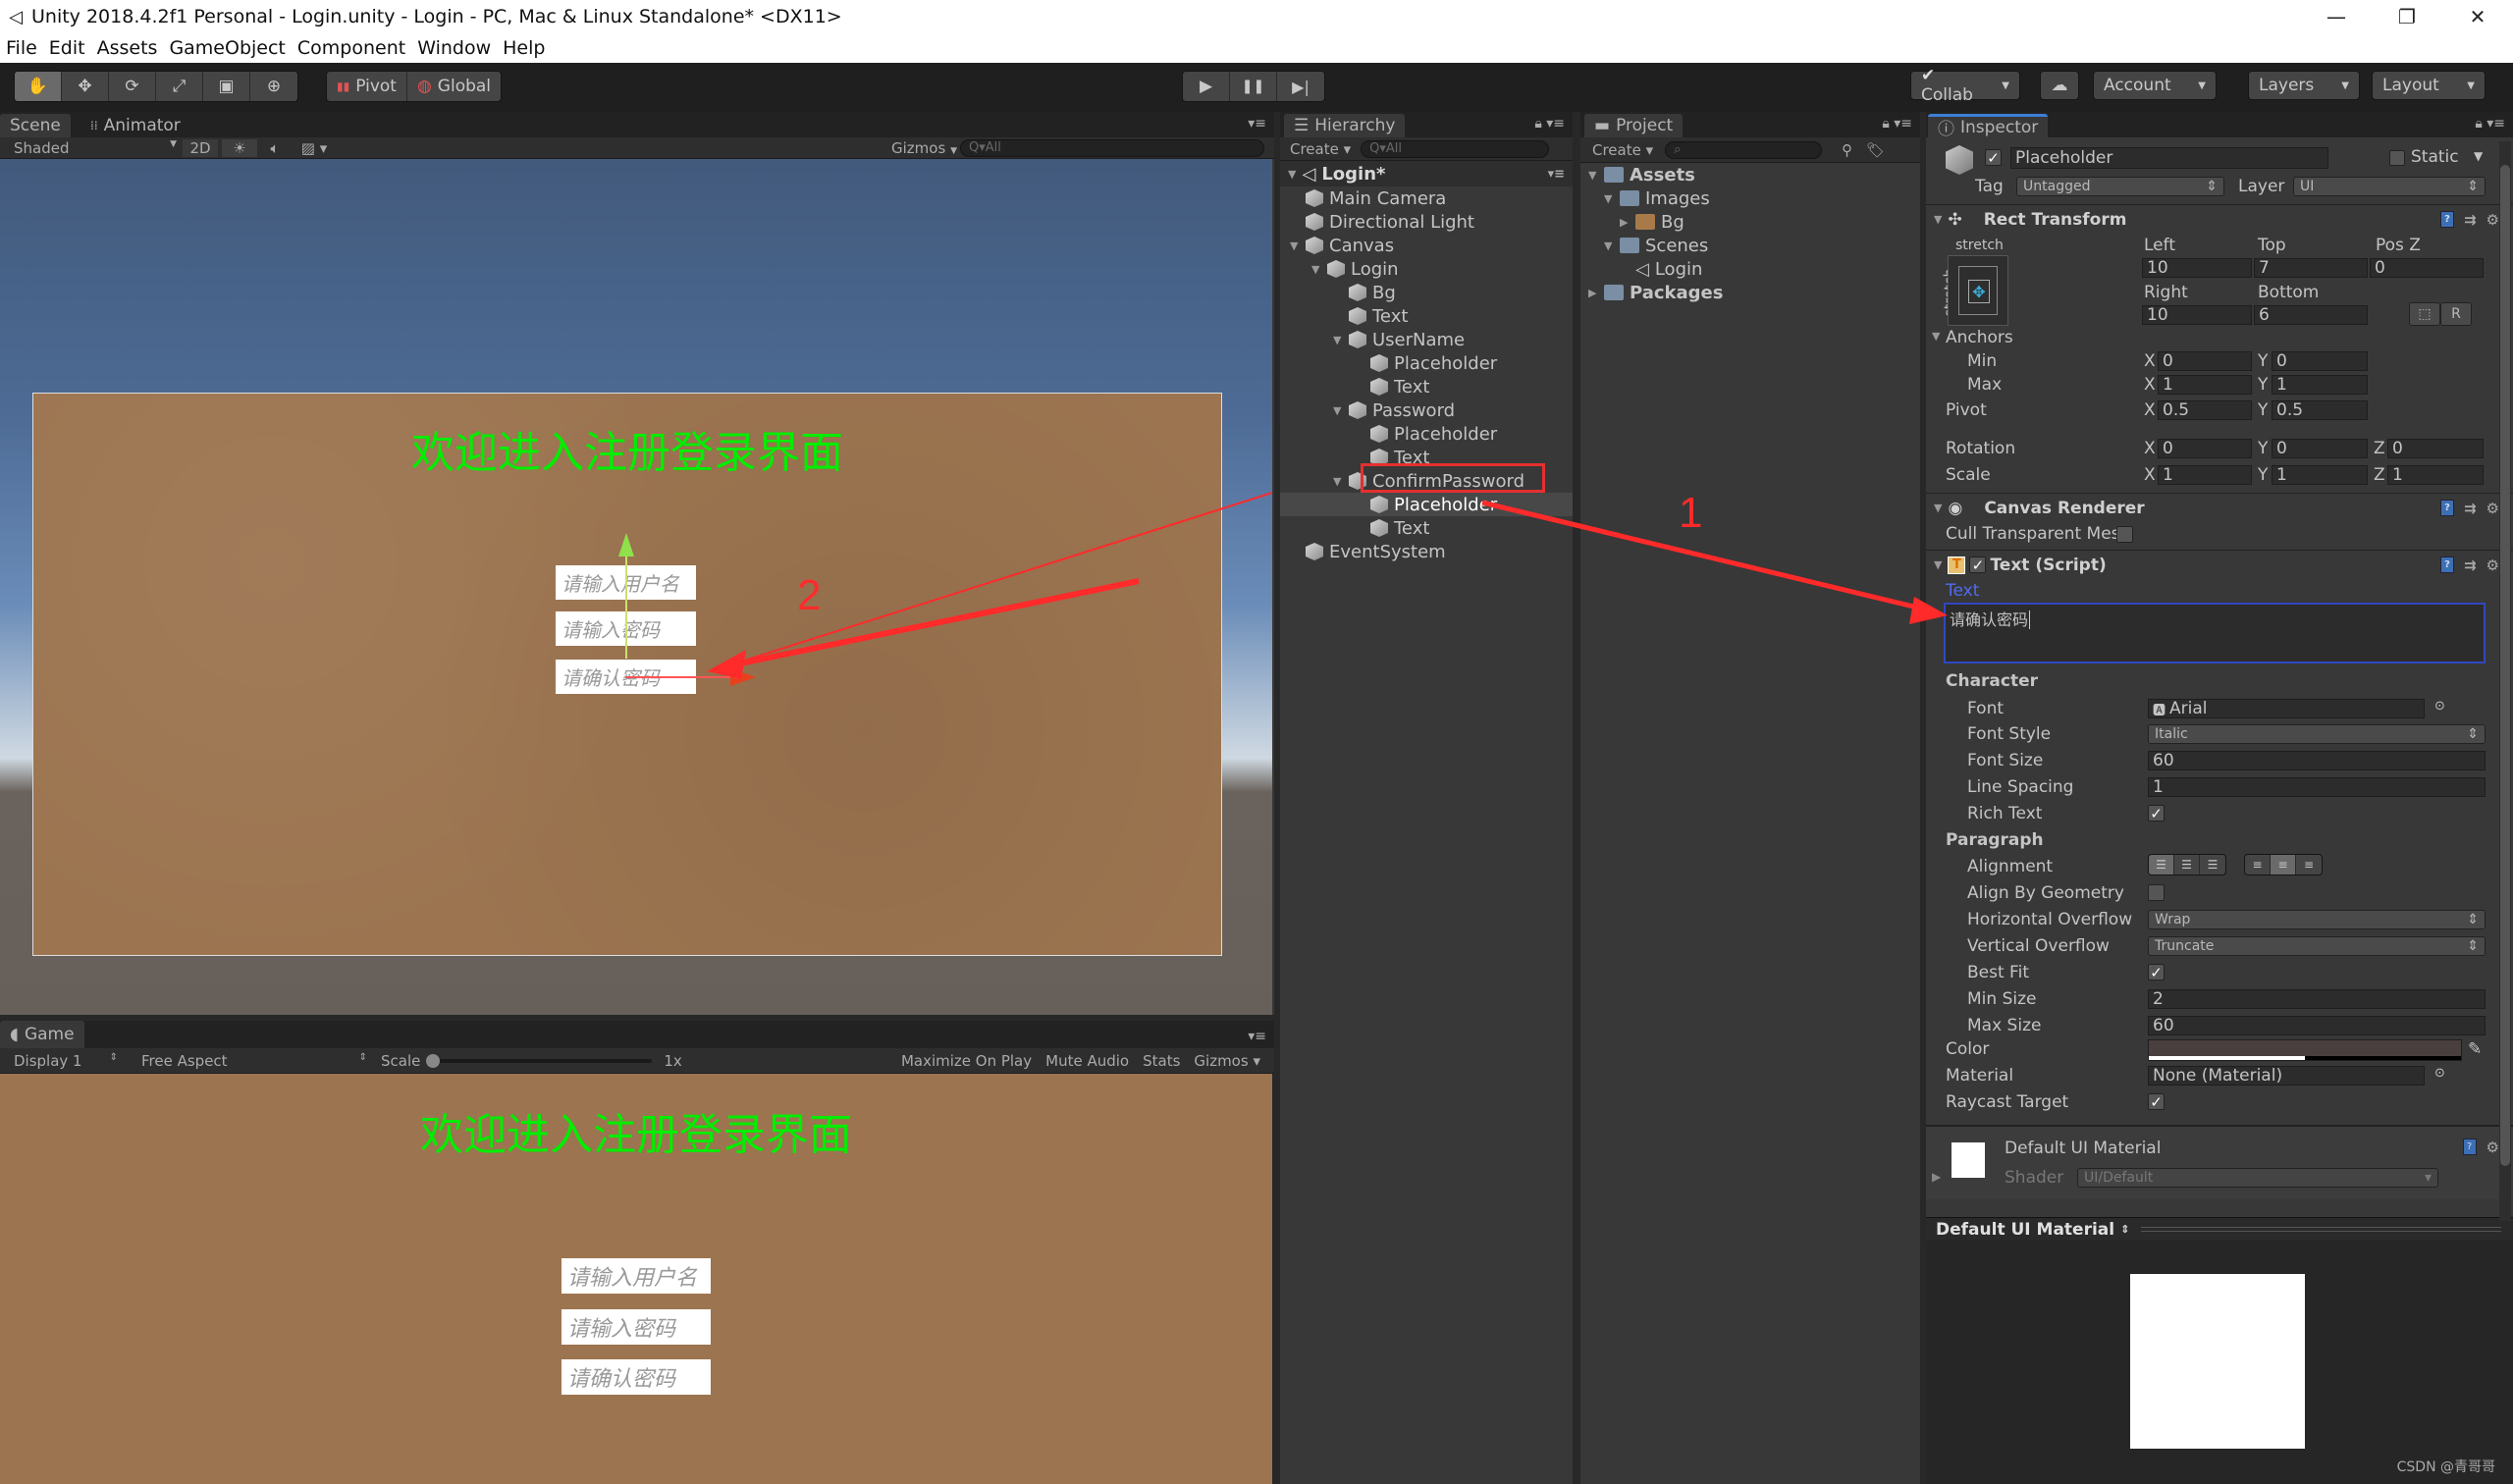 This screenshot has width=2513, height=1484. I want to click on project-item: ▼ Assets, so click(1637, 174).